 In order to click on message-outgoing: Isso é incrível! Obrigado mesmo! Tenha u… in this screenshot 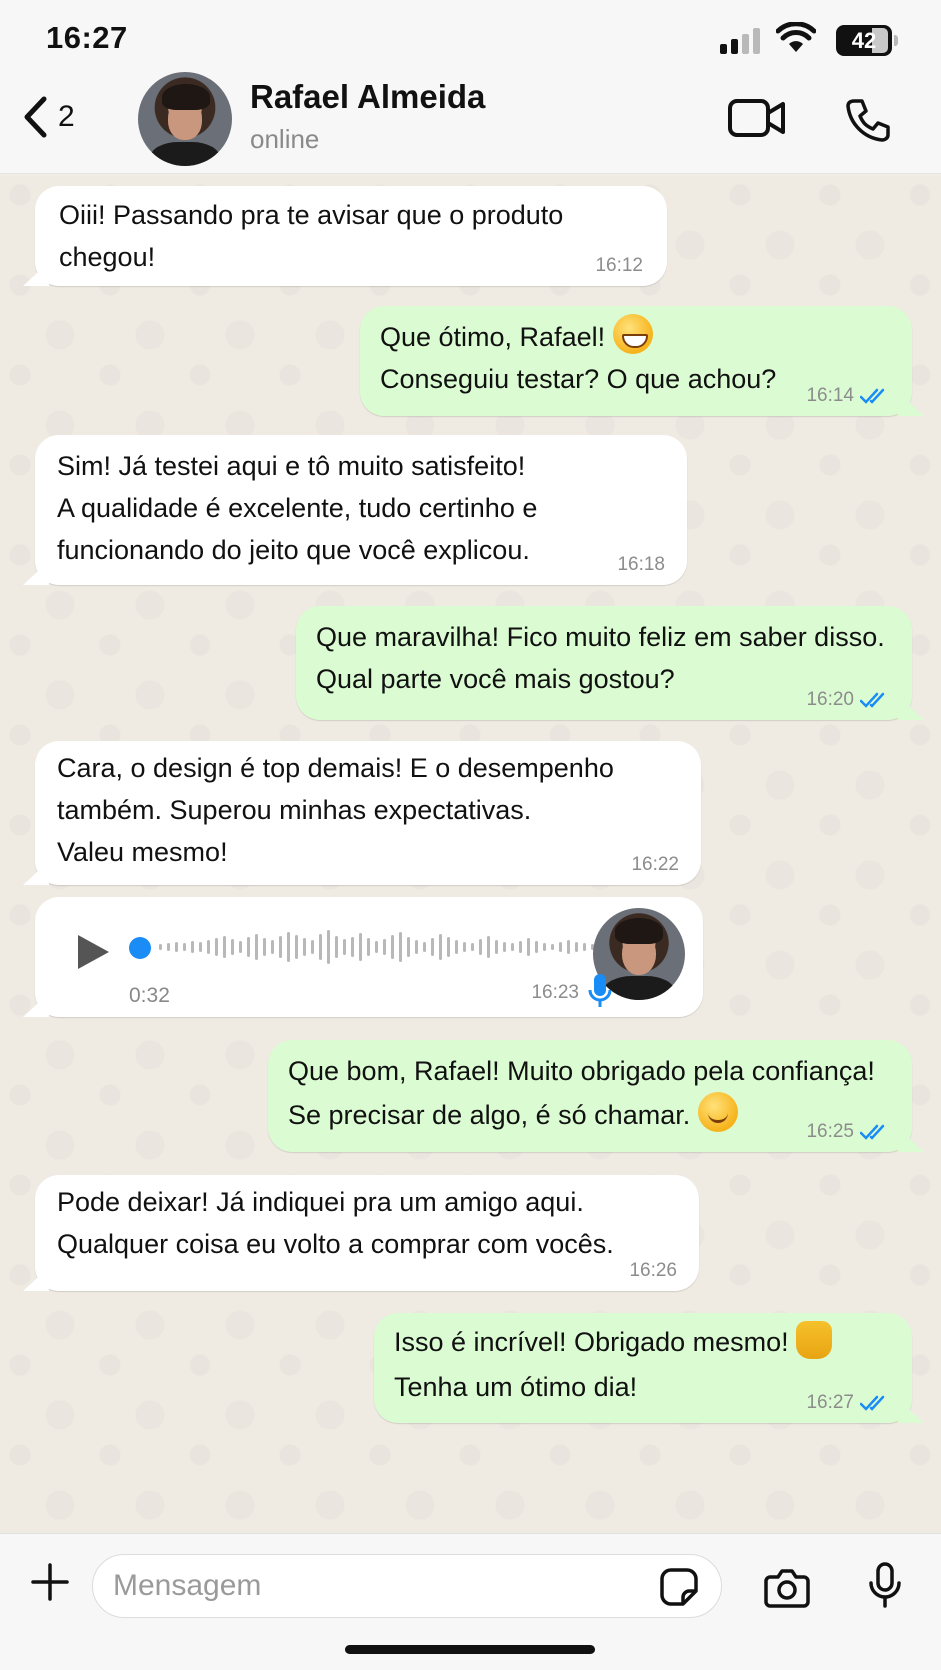, I will do `click(643, 1368)`.